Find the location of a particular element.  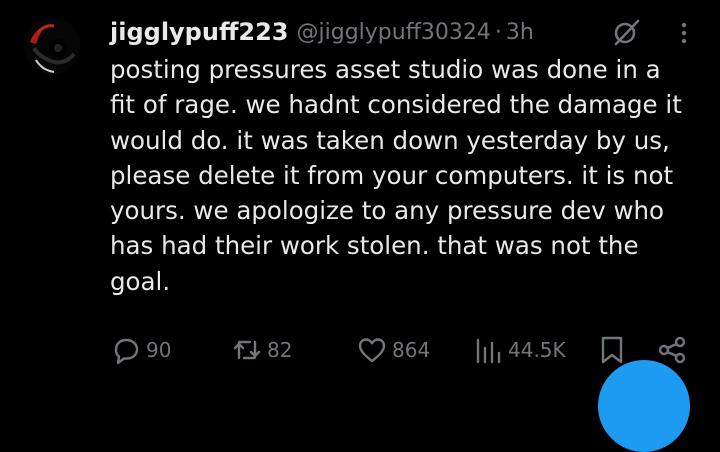

bookmark-button is located at coordinates (612, 350).